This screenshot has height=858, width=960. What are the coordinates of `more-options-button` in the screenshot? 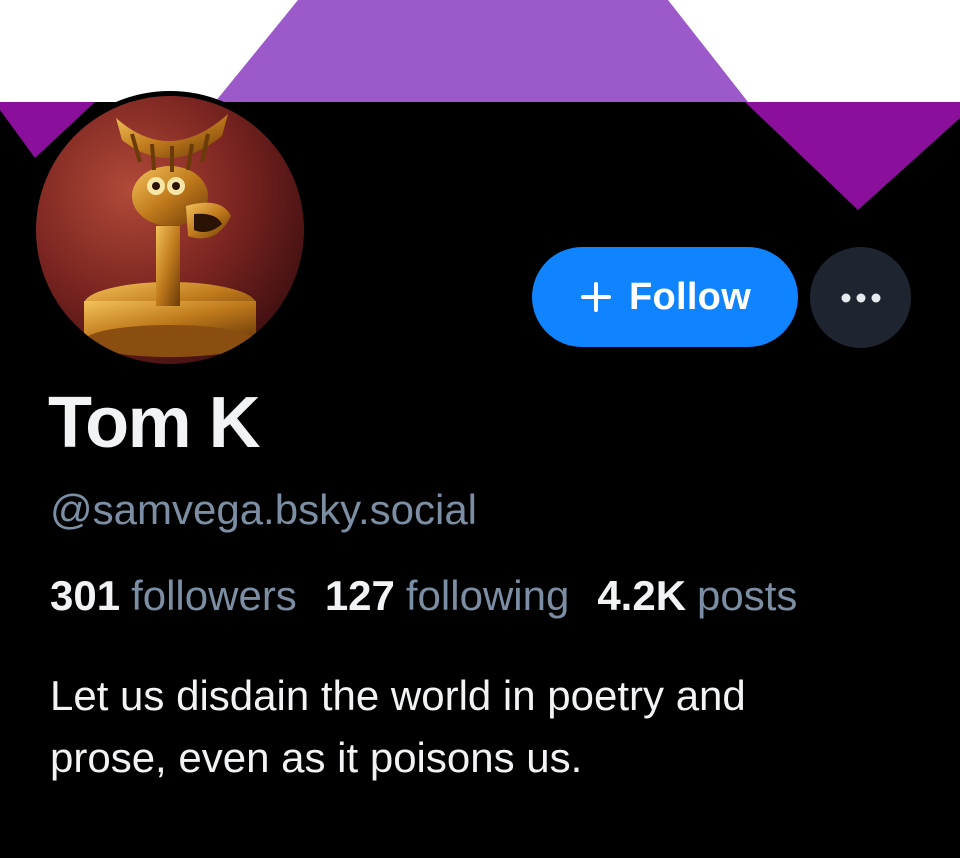 It's located at (860, 297).